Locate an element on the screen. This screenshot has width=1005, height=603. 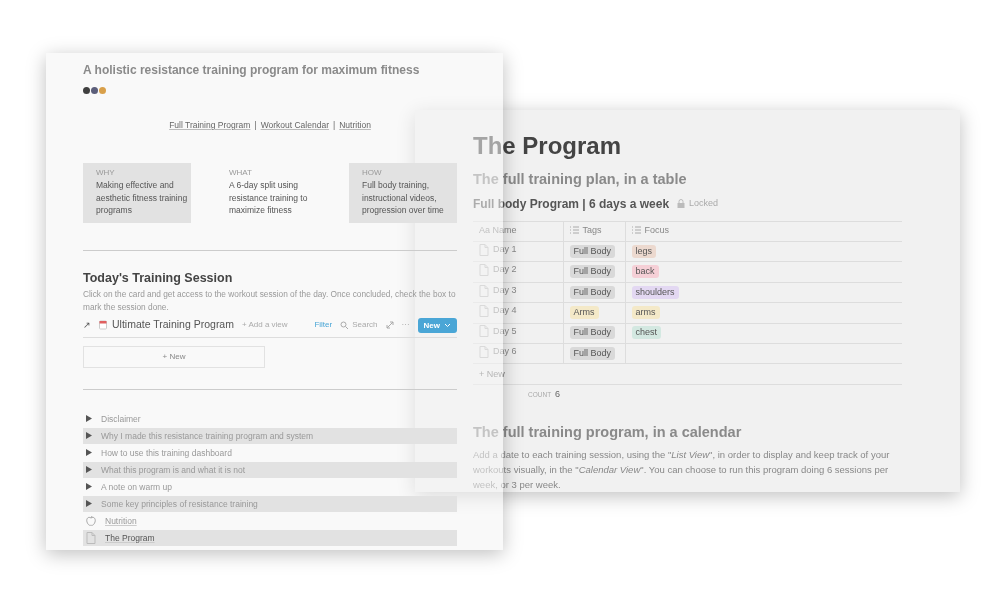
tag: back is located at coordinates (645, 272).